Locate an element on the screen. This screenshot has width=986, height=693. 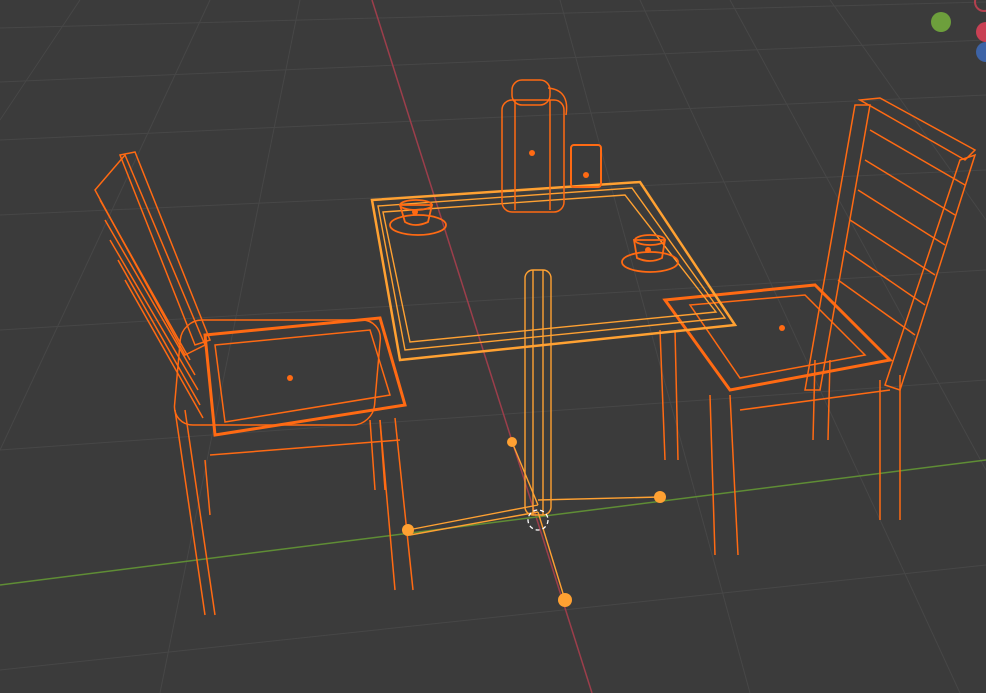
pitcher is located at coordinates (534, 146).